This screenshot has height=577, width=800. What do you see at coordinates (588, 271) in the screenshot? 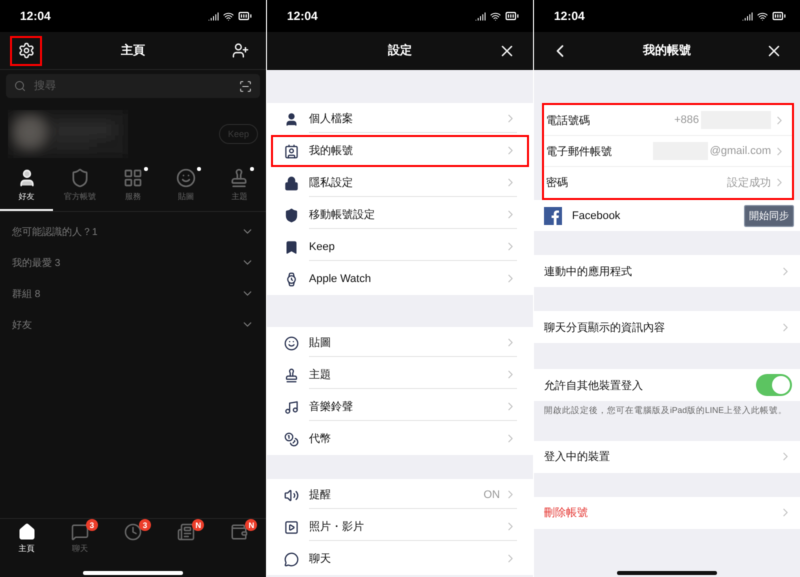
I see `row-label: 連動中的應用程式` at bounding box center [588, 271].